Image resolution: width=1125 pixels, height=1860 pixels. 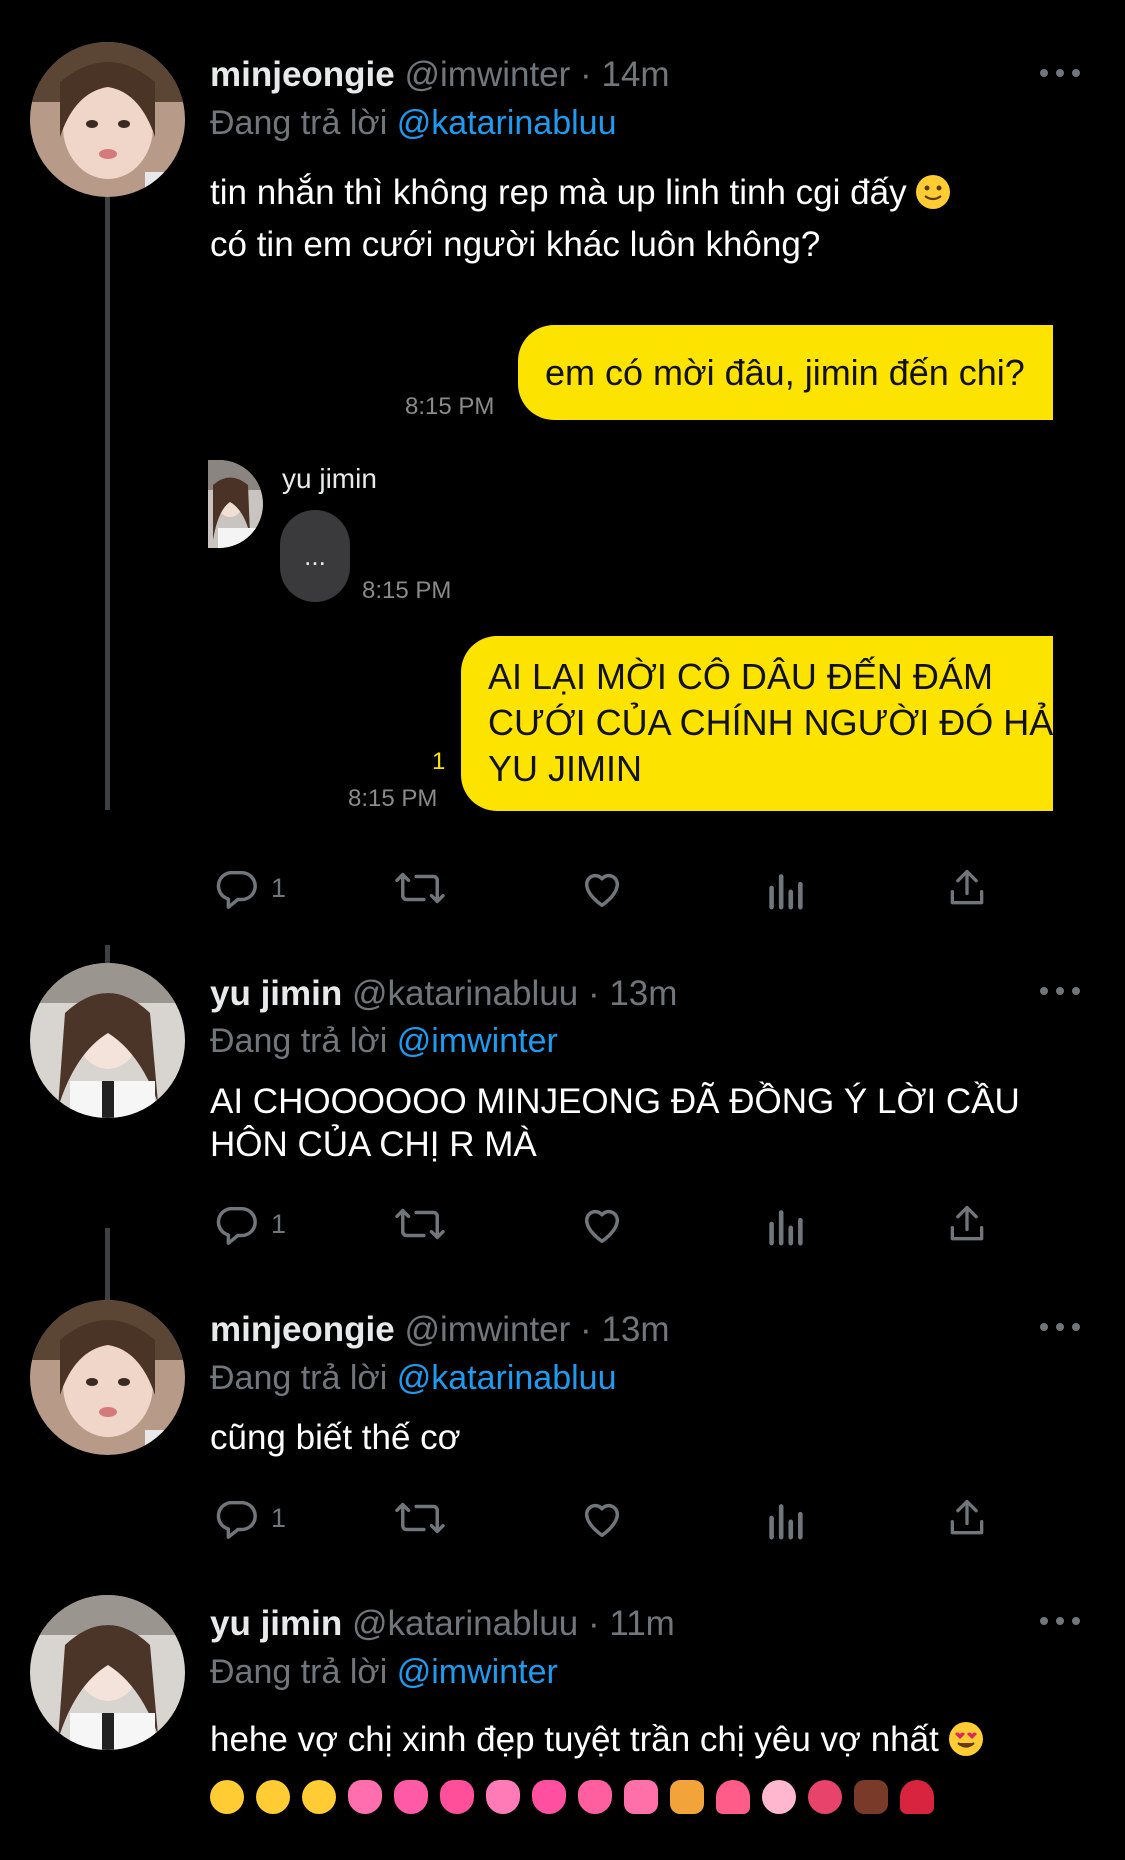 I want to click on tweet-header: minjeongie @imwinter · 14m, so click(x=440, y=75).